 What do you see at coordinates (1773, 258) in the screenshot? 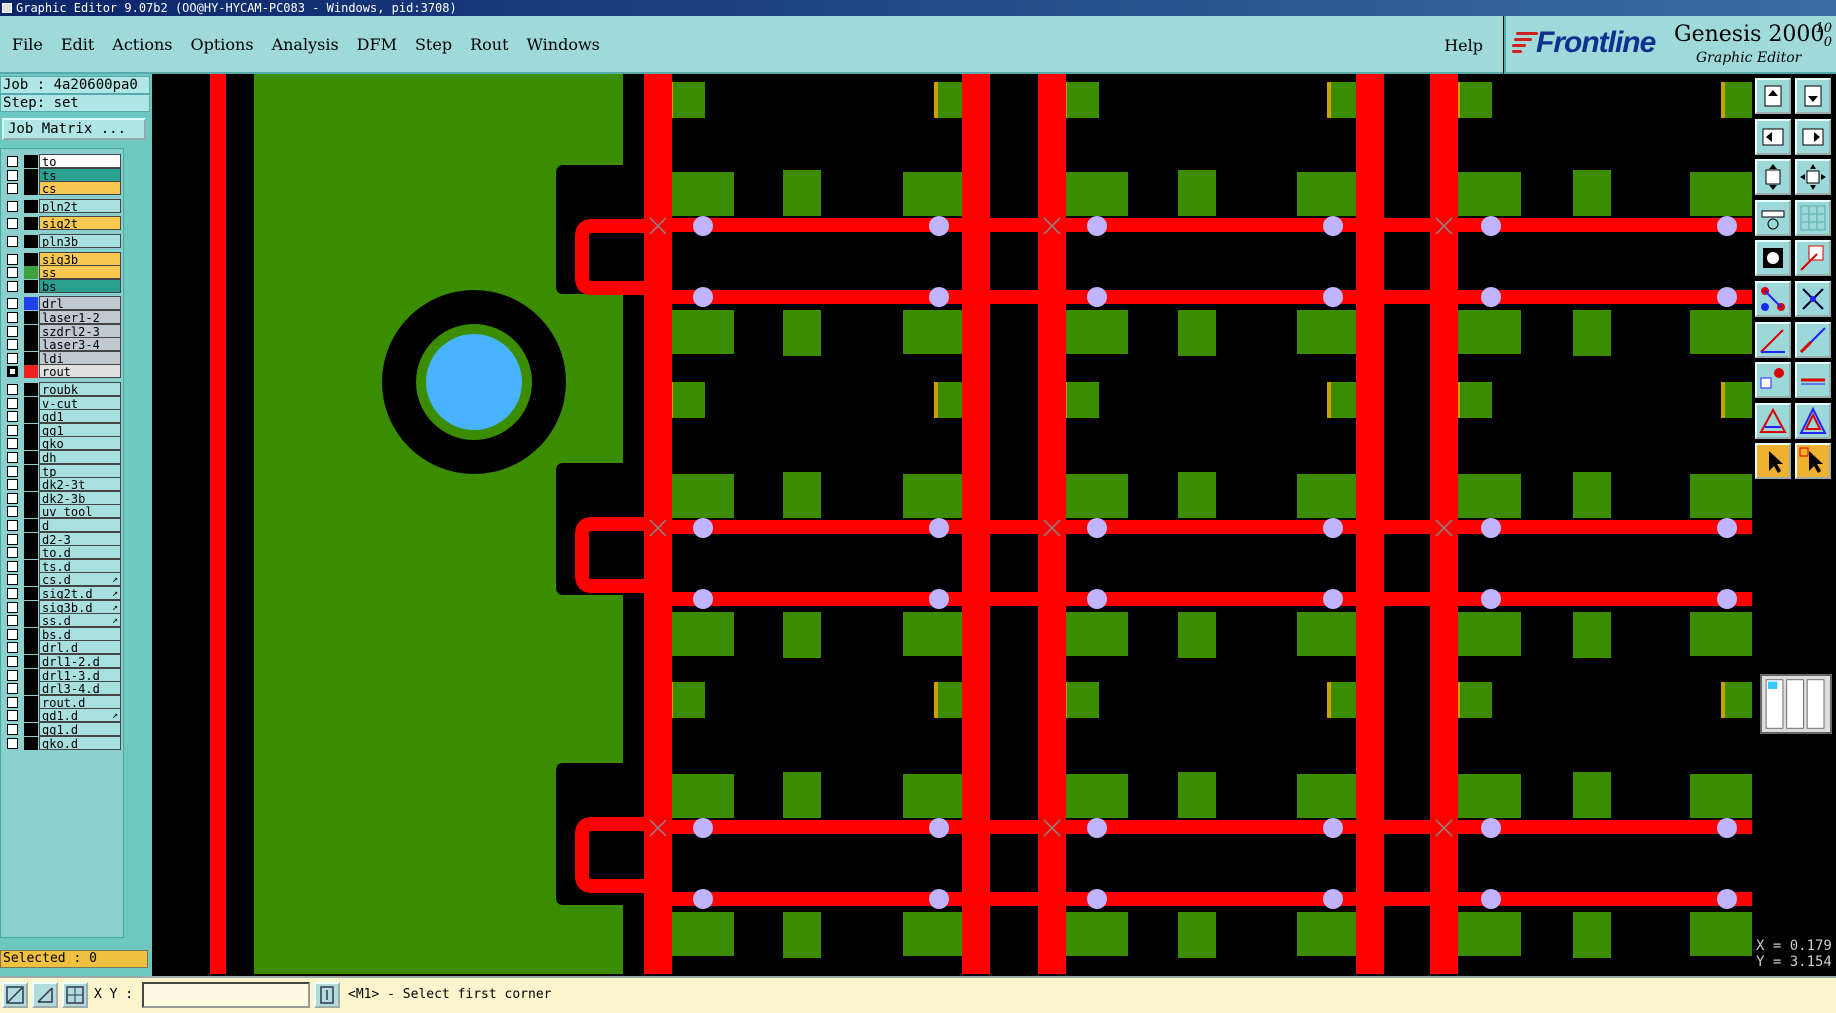
I see `snap-icon` at bounding box center [1773, 258].